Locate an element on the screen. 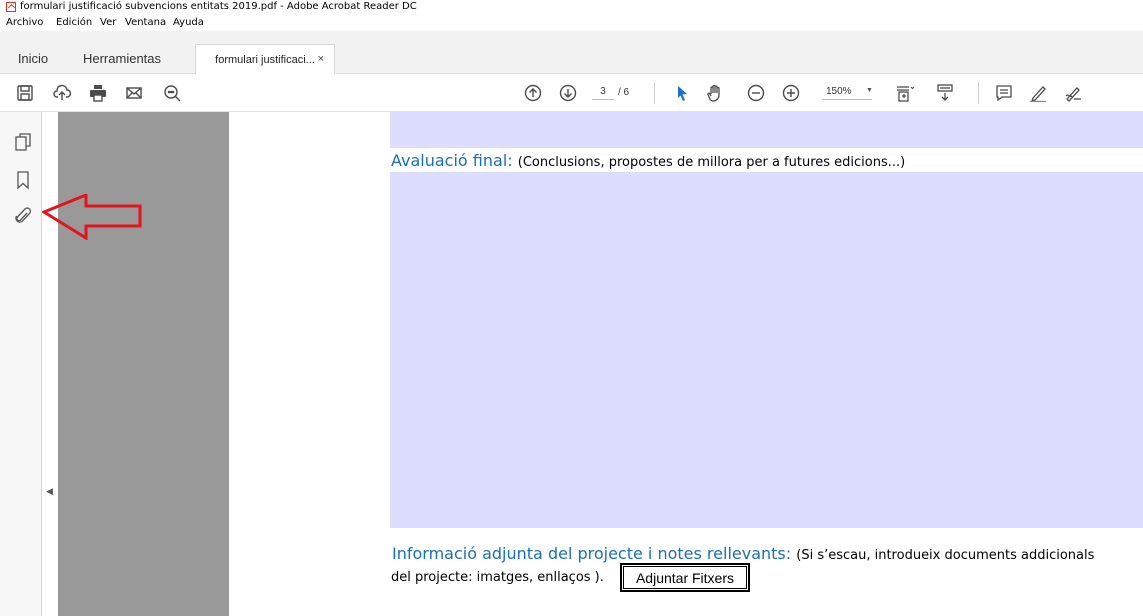 This screenshot has width=1143, height=616. zoom-level-select: 150% is located at coordinates (847, 92).